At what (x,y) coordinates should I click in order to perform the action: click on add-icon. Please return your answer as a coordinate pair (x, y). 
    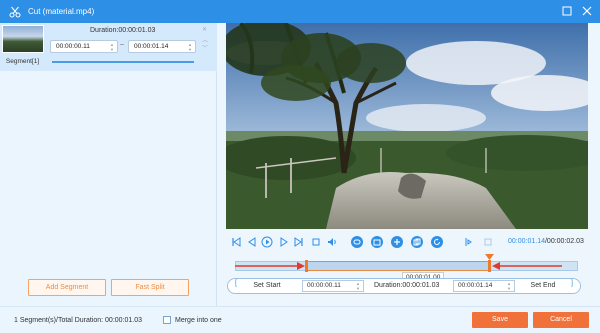
    Looking at the image, I should click on (397, 242).